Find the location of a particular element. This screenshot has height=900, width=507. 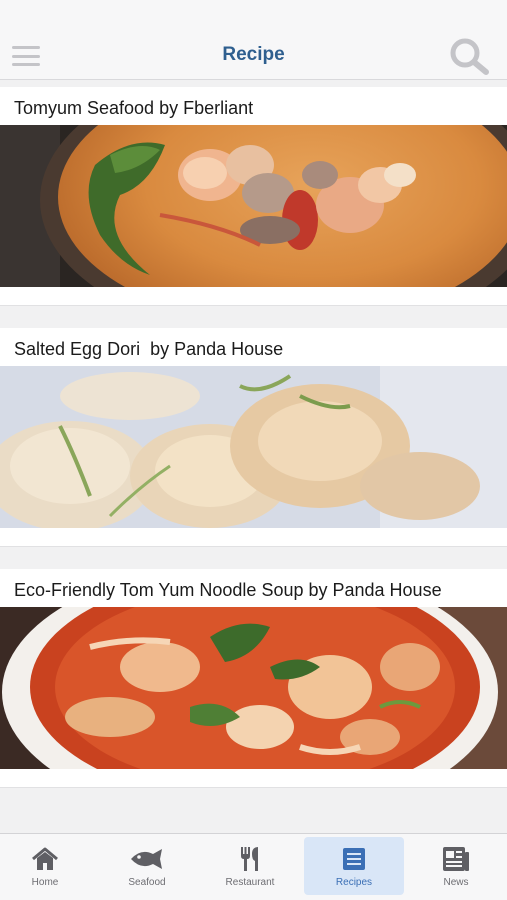

bottom-tab-bar: Home Seafood Restaurant Recipes News is located at coordinates (253, 866).